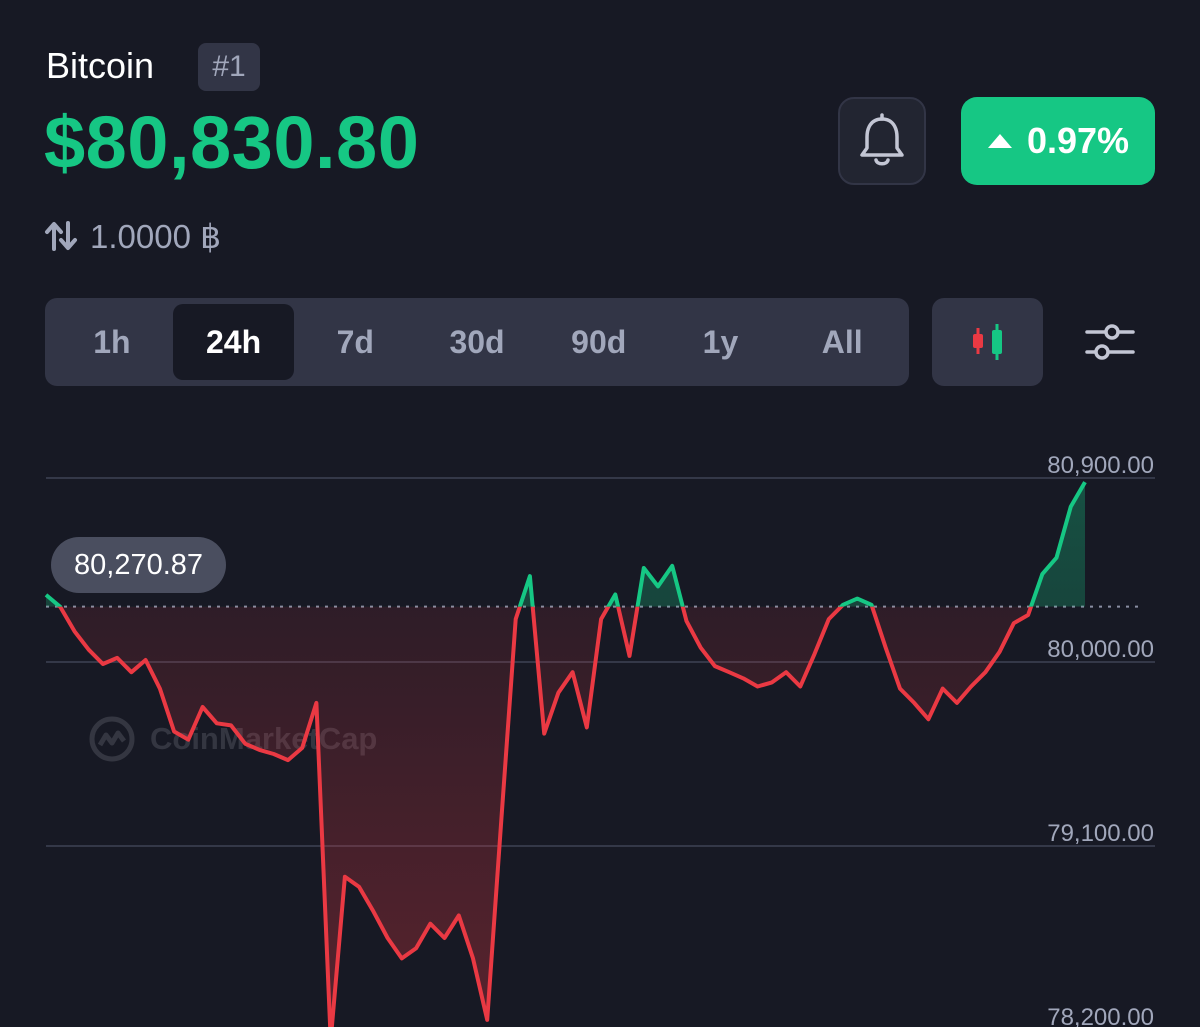  What do you see at coordinates (156, 236) in the screenshot?
I see `conversion-amount: 1.0000 ฿` at bounding box center [156, 236].